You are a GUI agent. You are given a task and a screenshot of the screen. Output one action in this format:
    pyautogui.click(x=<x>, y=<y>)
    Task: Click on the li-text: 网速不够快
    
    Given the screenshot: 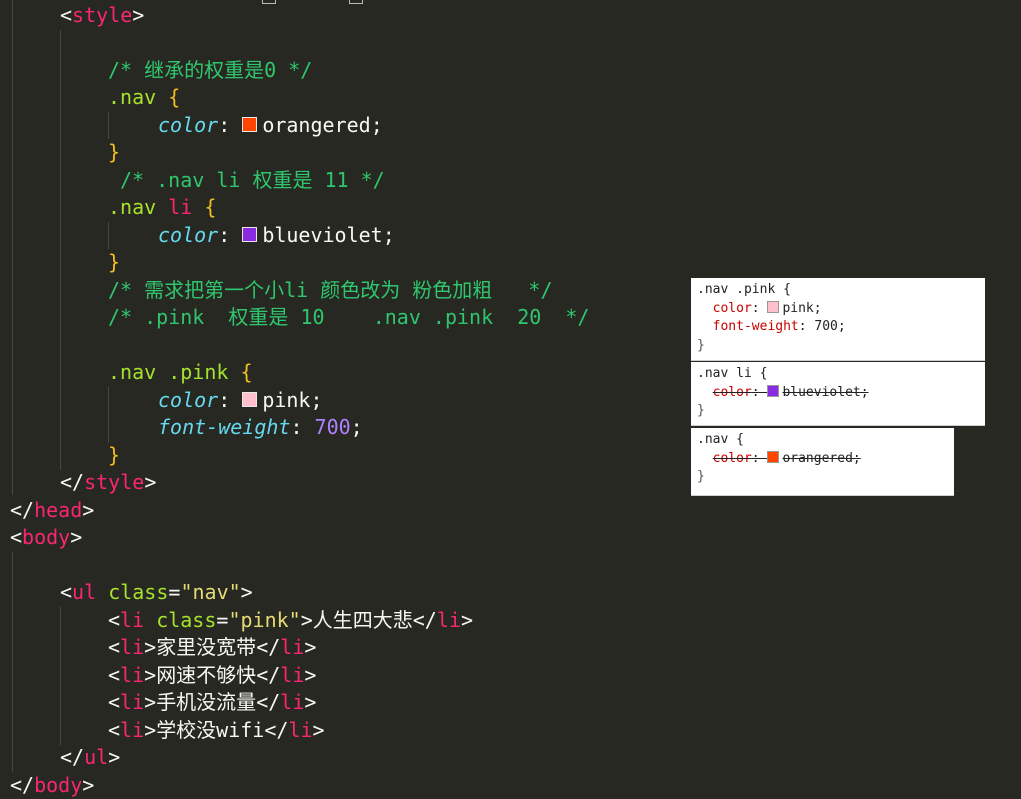 What is the action you would take?
    pyautogui.click(x=206, y=675)
    